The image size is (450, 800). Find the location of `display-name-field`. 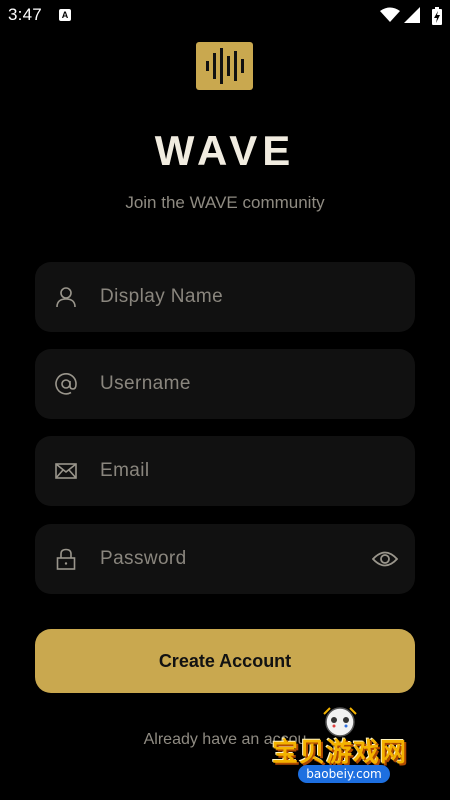

display-name-field is located at coordinates (225, 297).